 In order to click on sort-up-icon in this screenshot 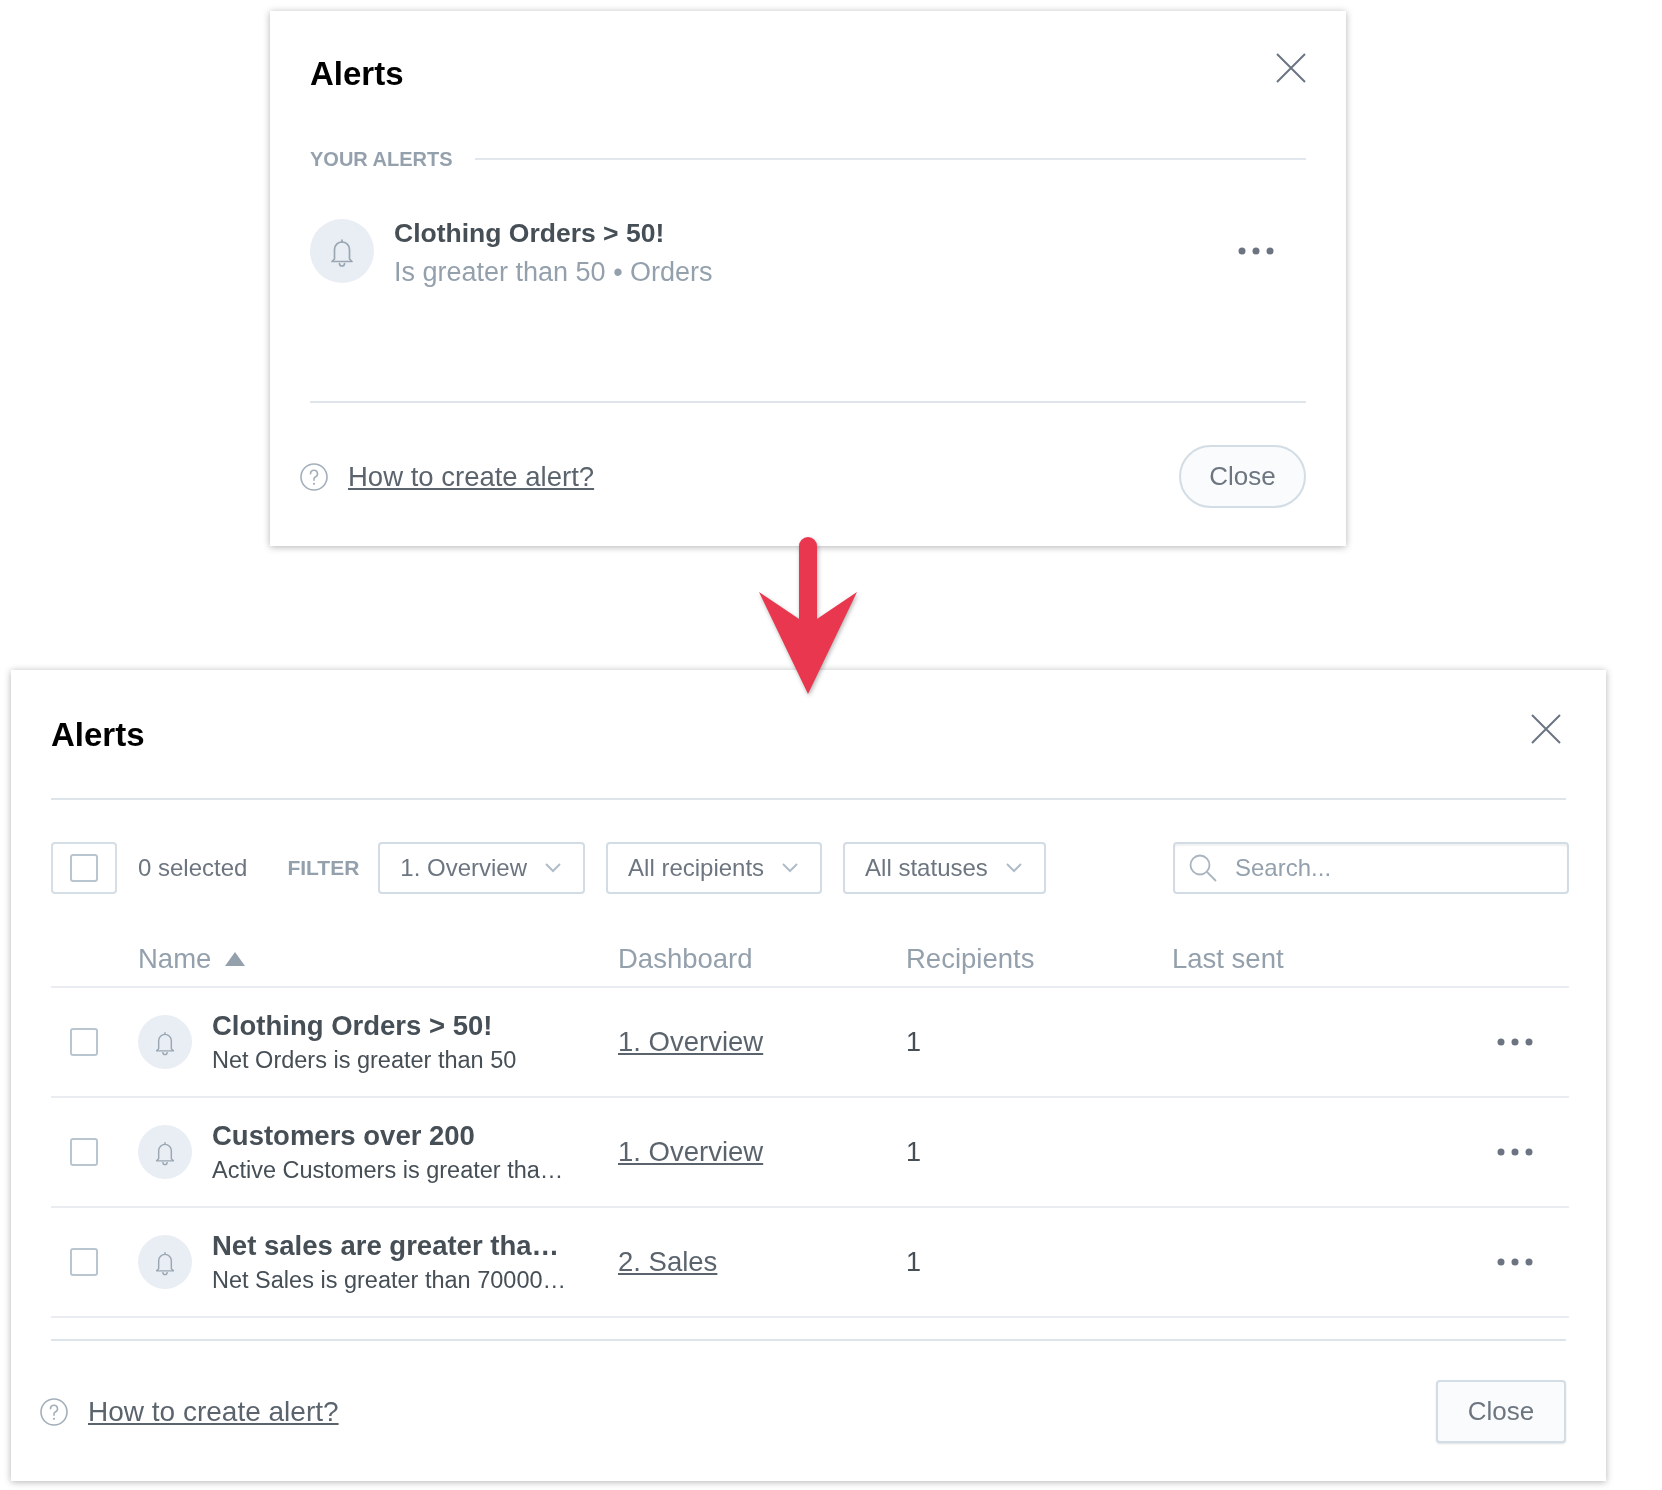, I will do `click(235, 958)`.